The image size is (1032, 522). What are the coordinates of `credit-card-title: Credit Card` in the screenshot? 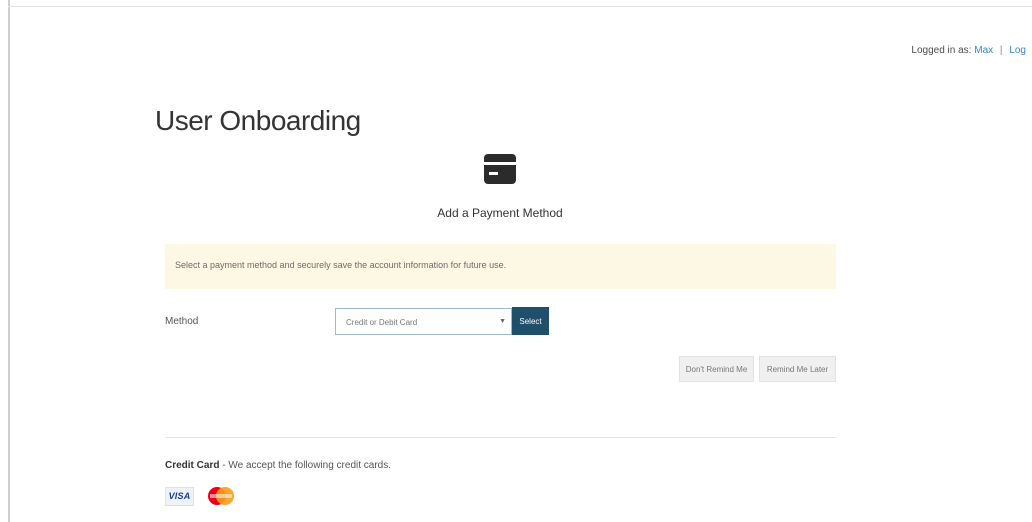 It's located at (192, 465).